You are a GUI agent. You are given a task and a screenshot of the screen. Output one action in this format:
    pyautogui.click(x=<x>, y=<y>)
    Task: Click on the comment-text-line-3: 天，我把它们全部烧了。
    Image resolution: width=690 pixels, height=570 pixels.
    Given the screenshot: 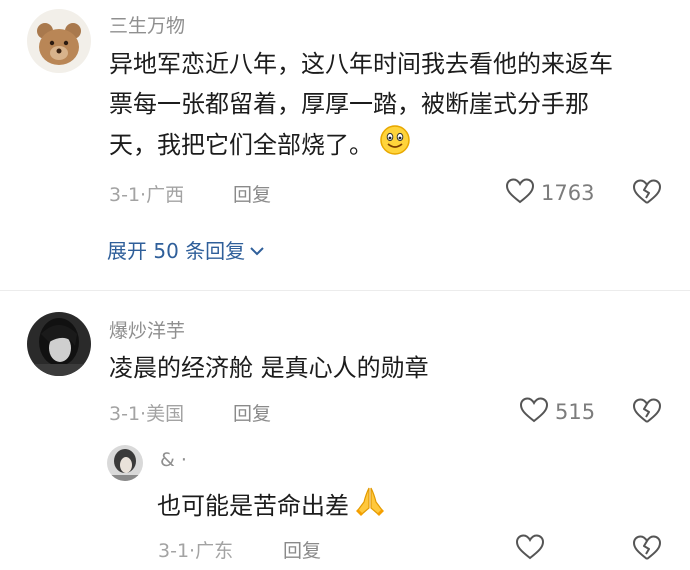 What is the action you would take?
    pyautogui.click(x=241, y=145)
    